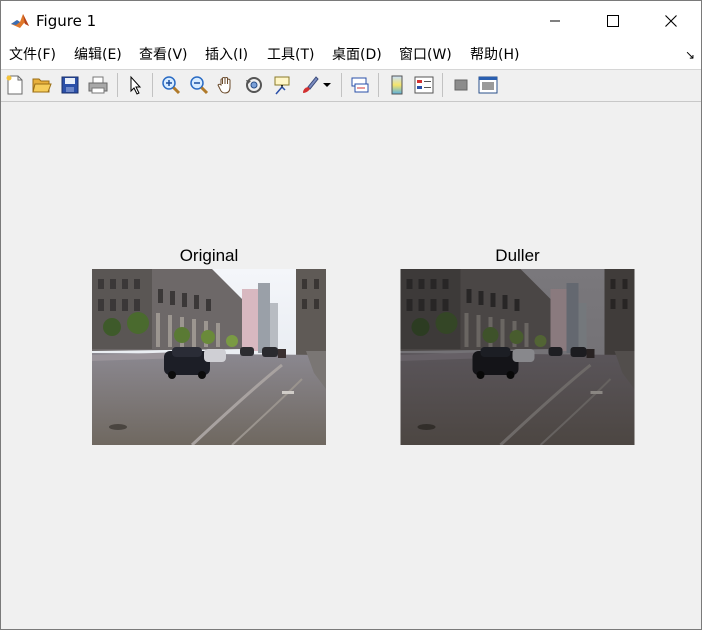 The width and height of the screenshot is (702, 630). What do you see at coordinates (425, 55) in the screenshot?
I see `menu-window: 窗口(W)` at bounding box center [425, 55].